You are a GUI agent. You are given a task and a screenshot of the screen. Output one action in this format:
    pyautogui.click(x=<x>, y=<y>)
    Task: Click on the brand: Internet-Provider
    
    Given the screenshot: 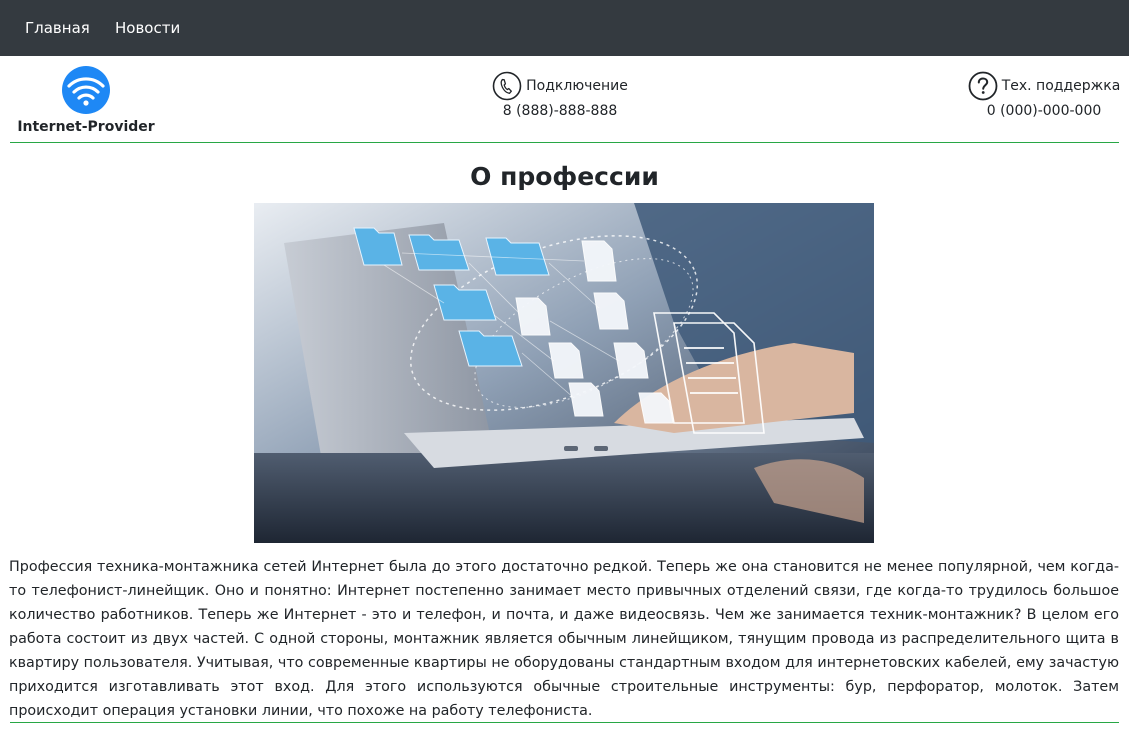 What is the action you would take?
    pyautogui.click(x=86, y=101)
    